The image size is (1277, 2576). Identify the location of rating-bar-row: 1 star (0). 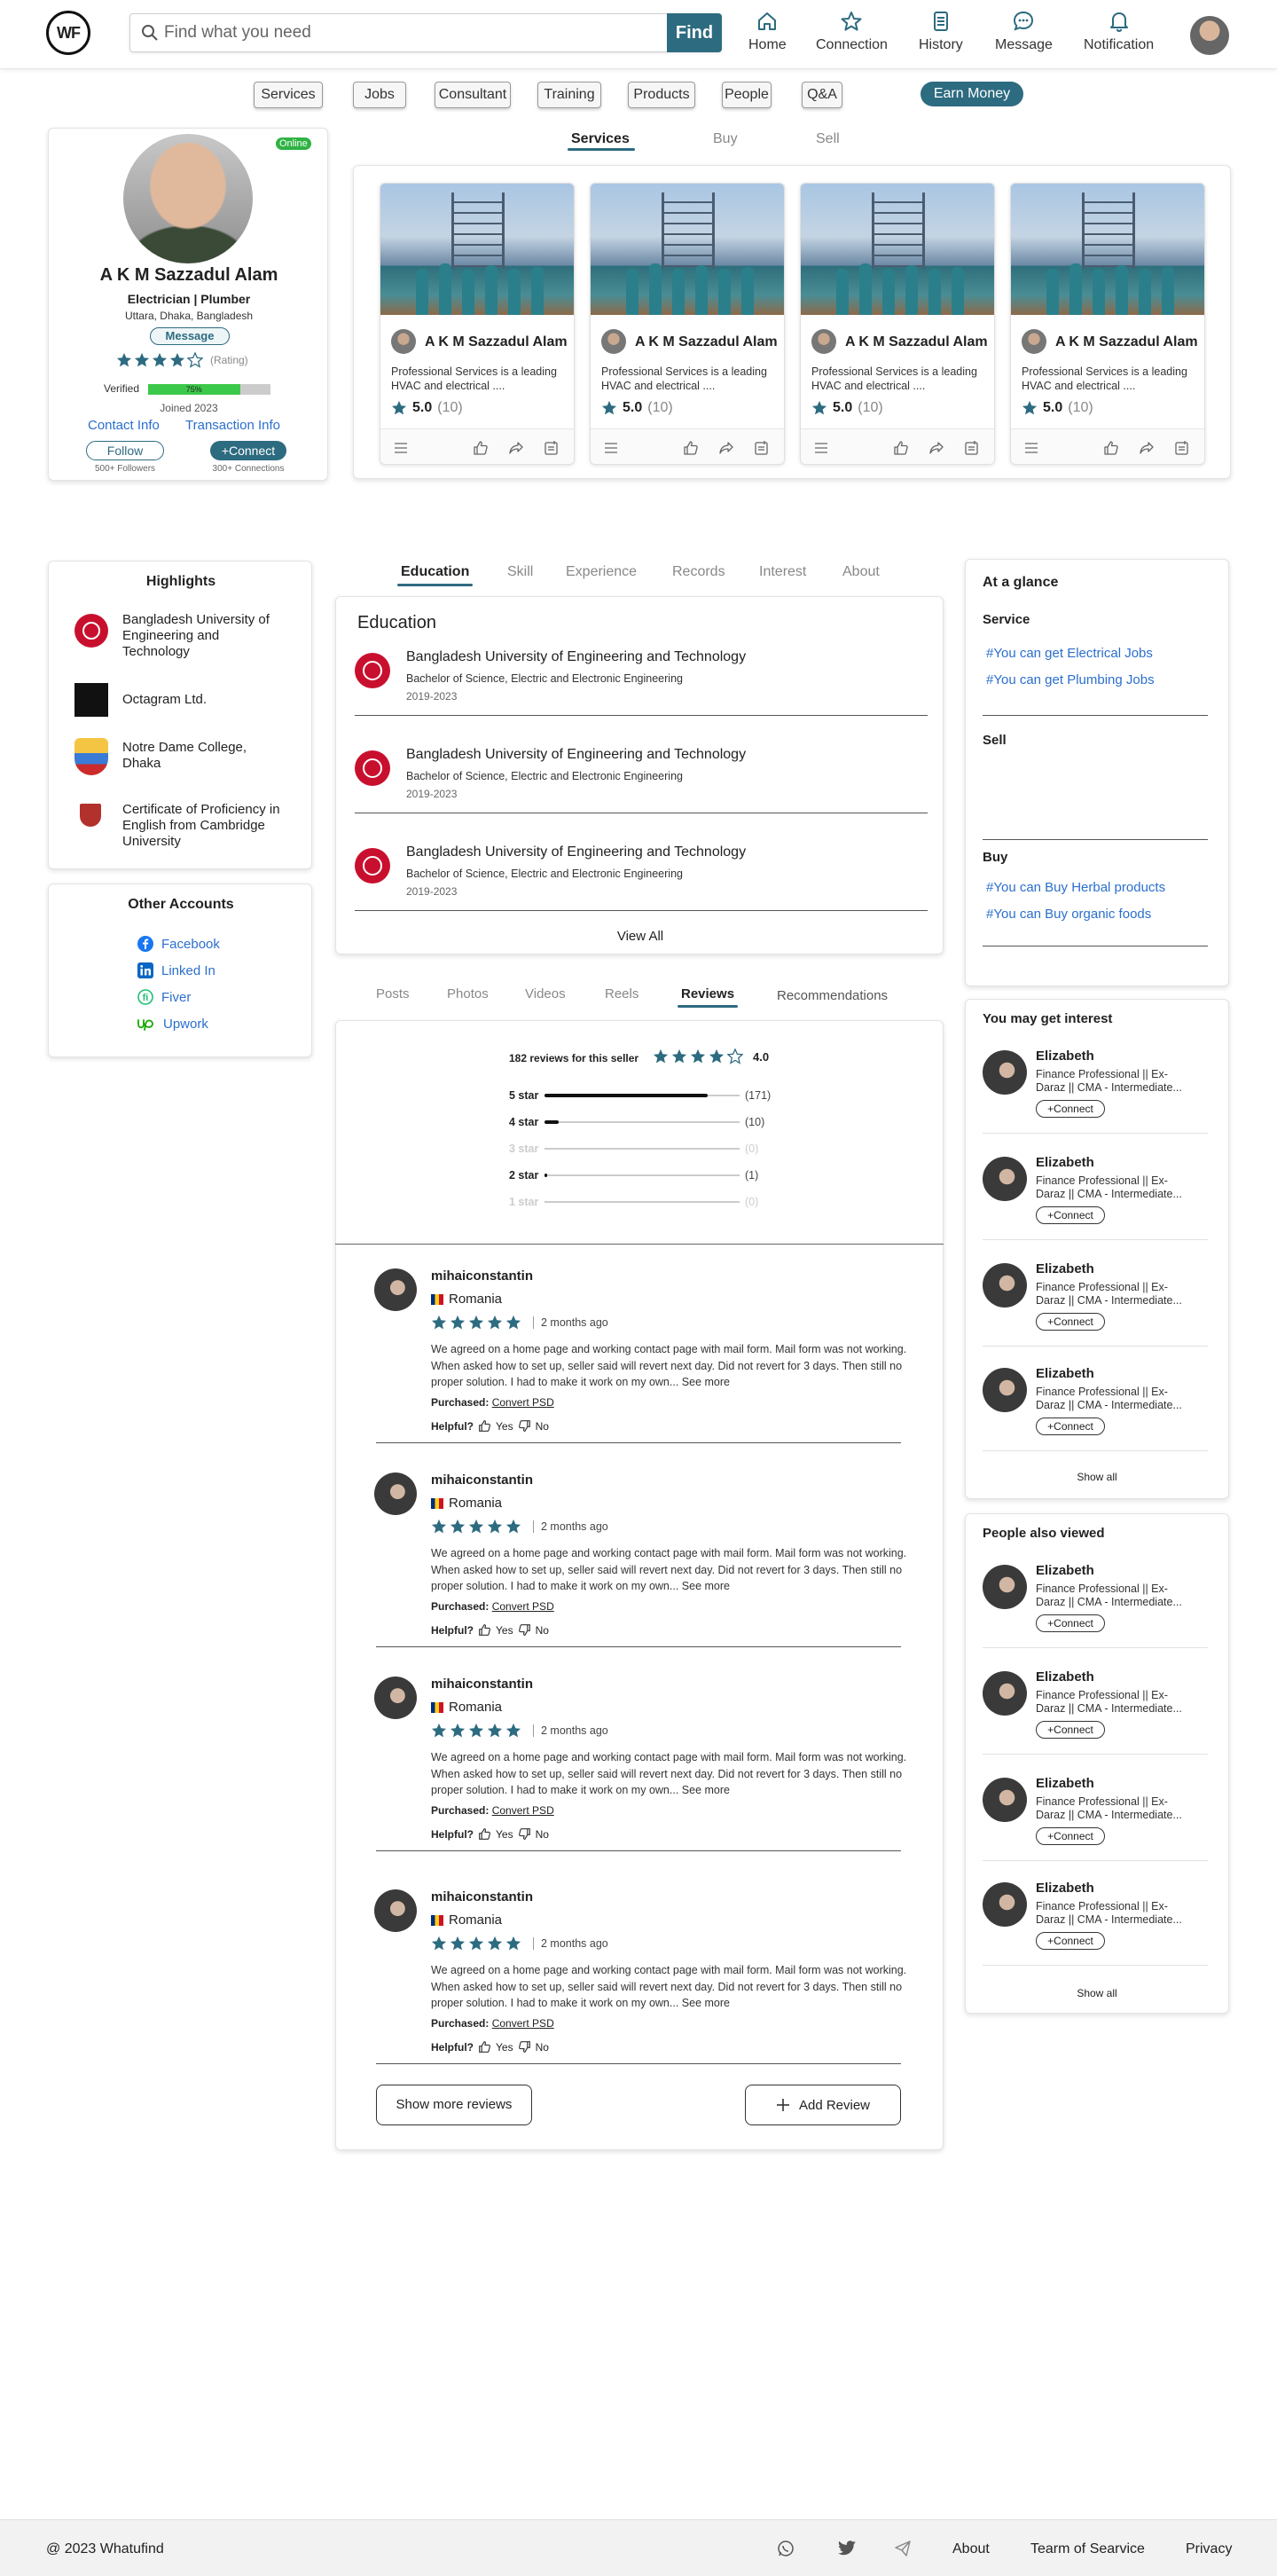
(633, 1202).